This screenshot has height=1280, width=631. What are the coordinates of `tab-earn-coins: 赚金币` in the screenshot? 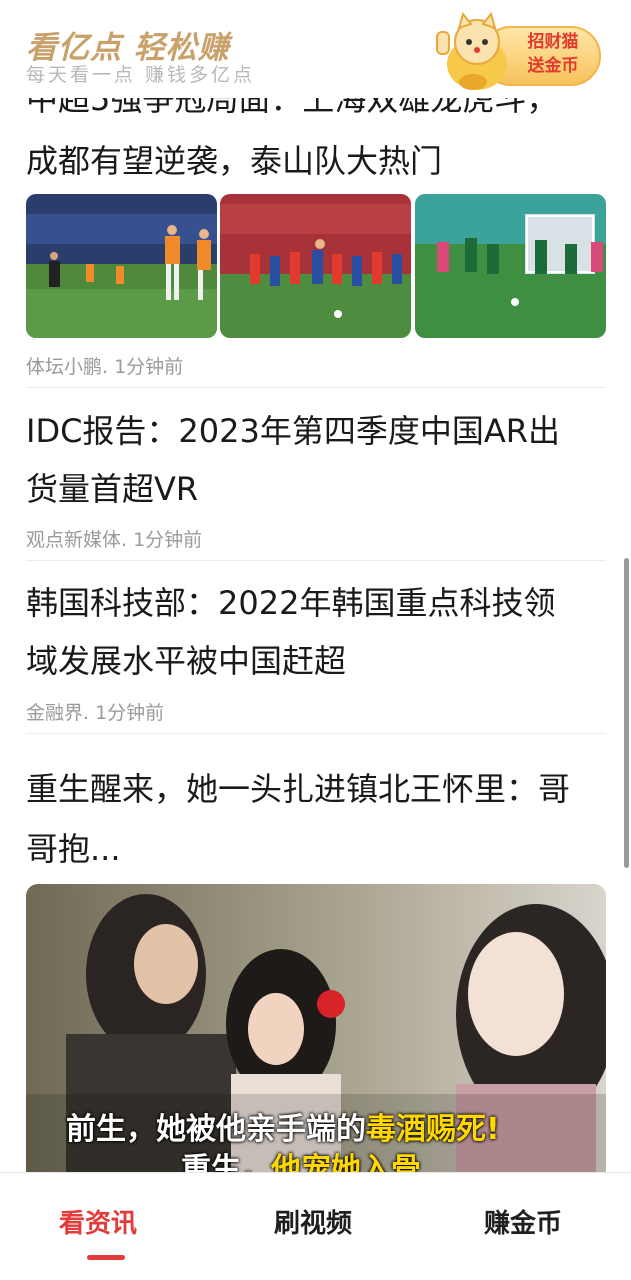 It's located at (523, 1221).